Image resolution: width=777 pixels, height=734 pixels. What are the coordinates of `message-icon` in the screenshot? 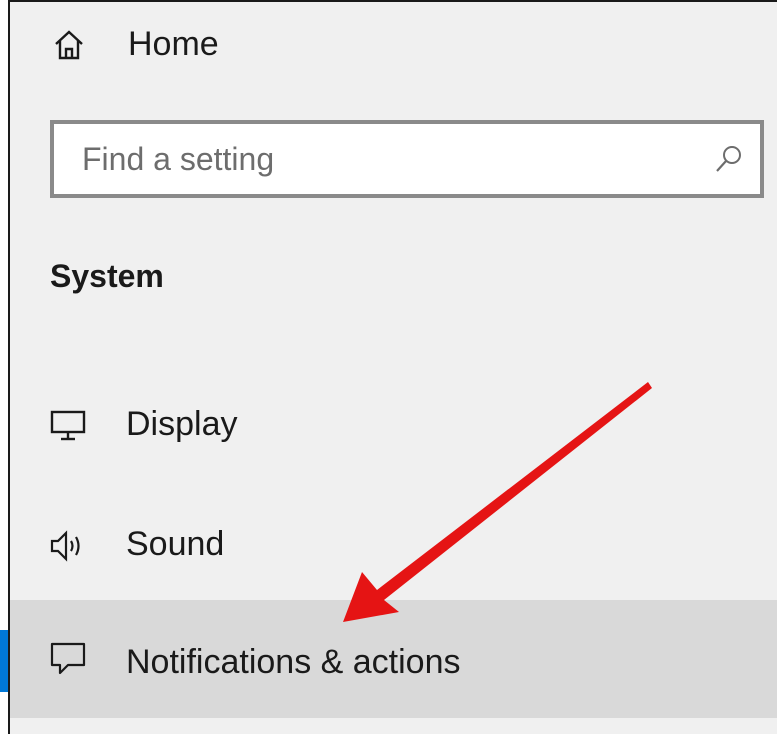 It's located at (68, 658).